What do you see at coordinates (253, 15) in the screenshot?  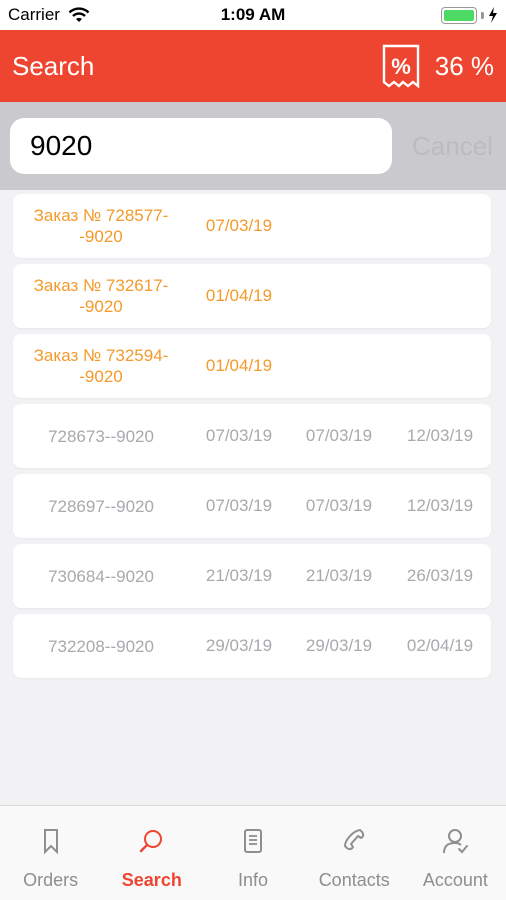 I see `status-bar: Carrier 1:09 AM` at bounding box center [253, 15].